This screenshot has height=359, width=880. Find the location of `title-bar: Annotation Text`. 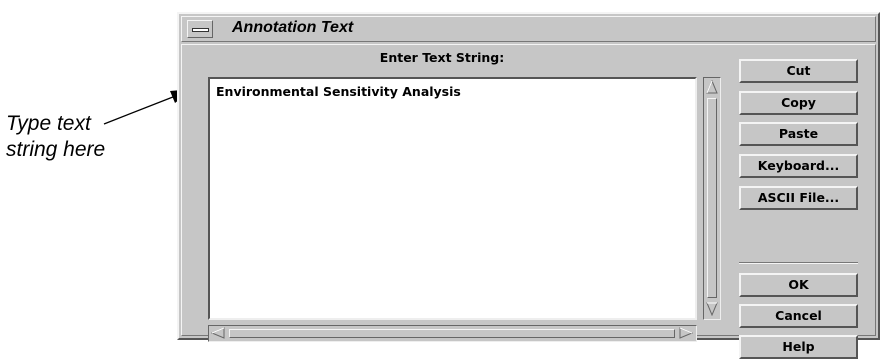

title-bar: Annotation Text is located at coordinates (528, 29).